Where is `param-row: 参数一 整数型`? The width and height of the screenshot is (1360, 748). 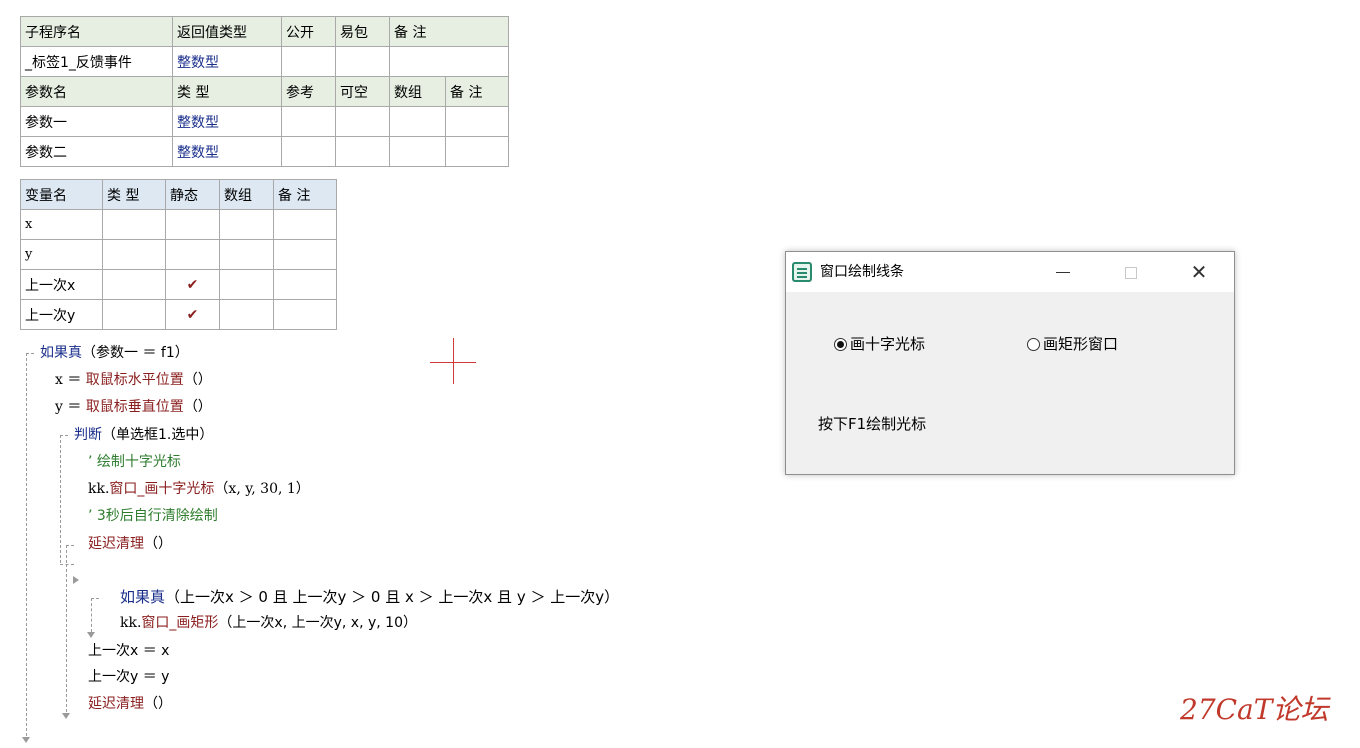 param-row: 参数一 整数型 is located at coordinates (265, 121).